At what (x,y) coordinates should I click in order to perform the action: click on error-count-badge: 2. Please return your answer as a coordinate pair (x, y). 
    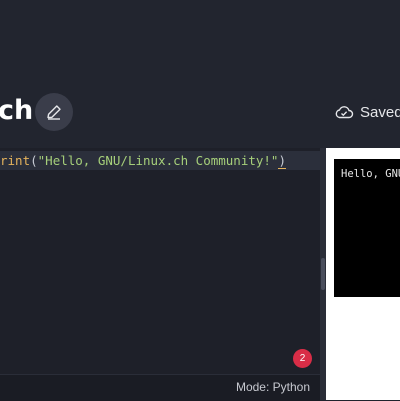
    Looking at the image, I should click on (302, 358).